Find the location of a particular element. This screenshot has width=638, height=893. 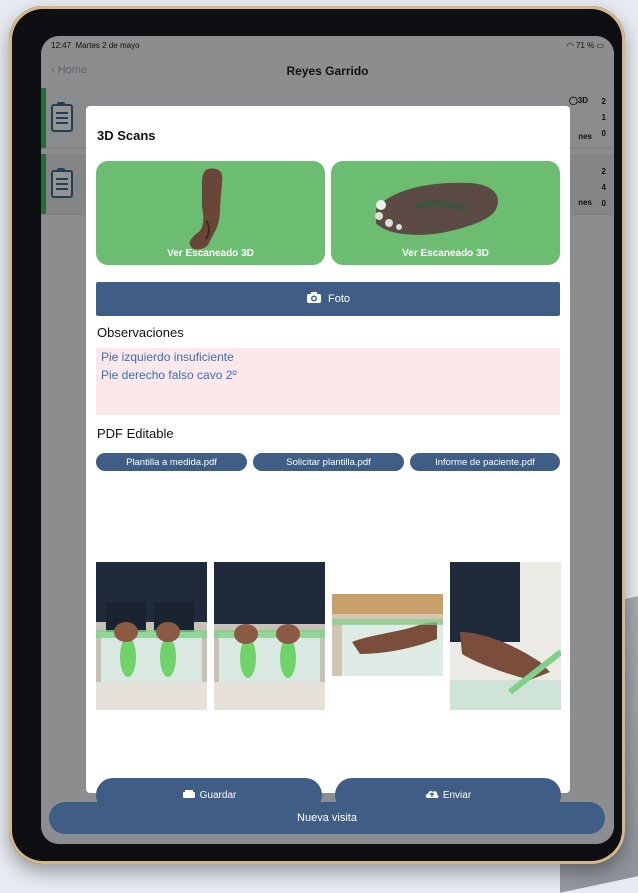

enviar-label: Enviar is located at coordinates (457, 795).